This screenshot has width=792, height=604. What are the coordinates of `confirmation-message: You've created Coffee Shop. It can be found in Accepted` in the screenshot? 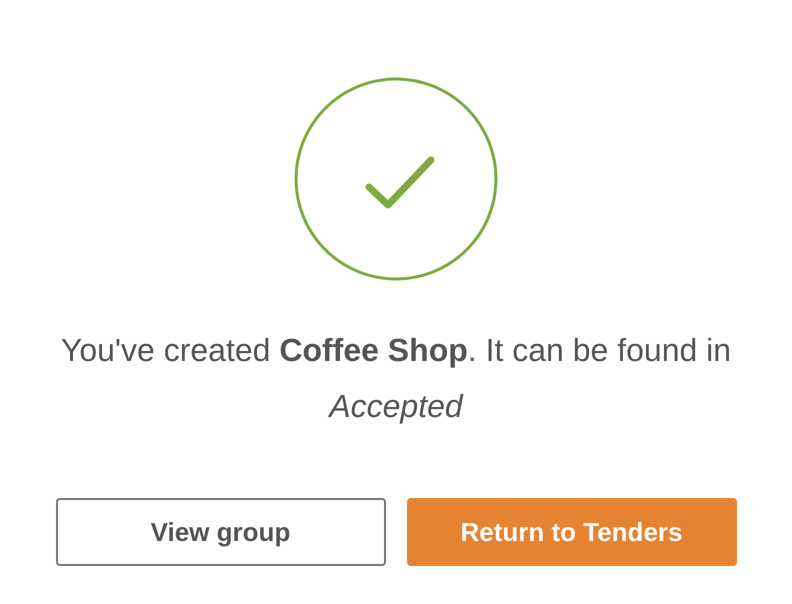 It's located at (396, 378).